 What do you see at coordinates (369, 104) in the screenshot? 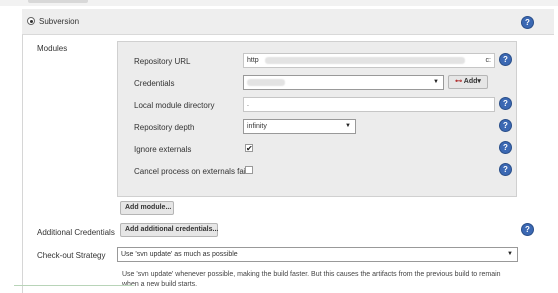
I see `local-dir-input: .` at bounding box center [369, 104].